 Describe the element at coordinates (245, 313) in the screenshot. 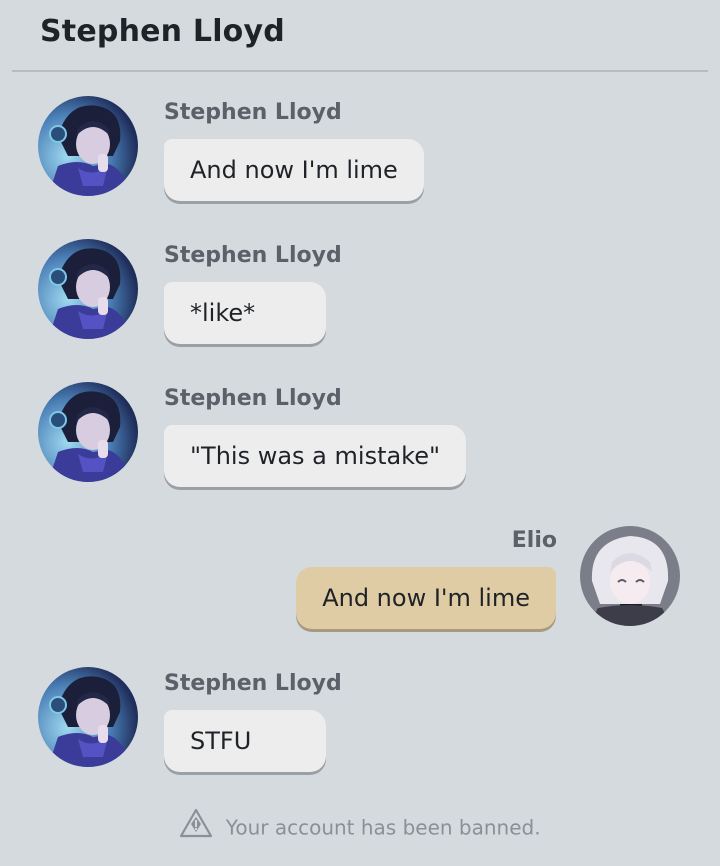

I see `message-bubble: *like*` at that location.